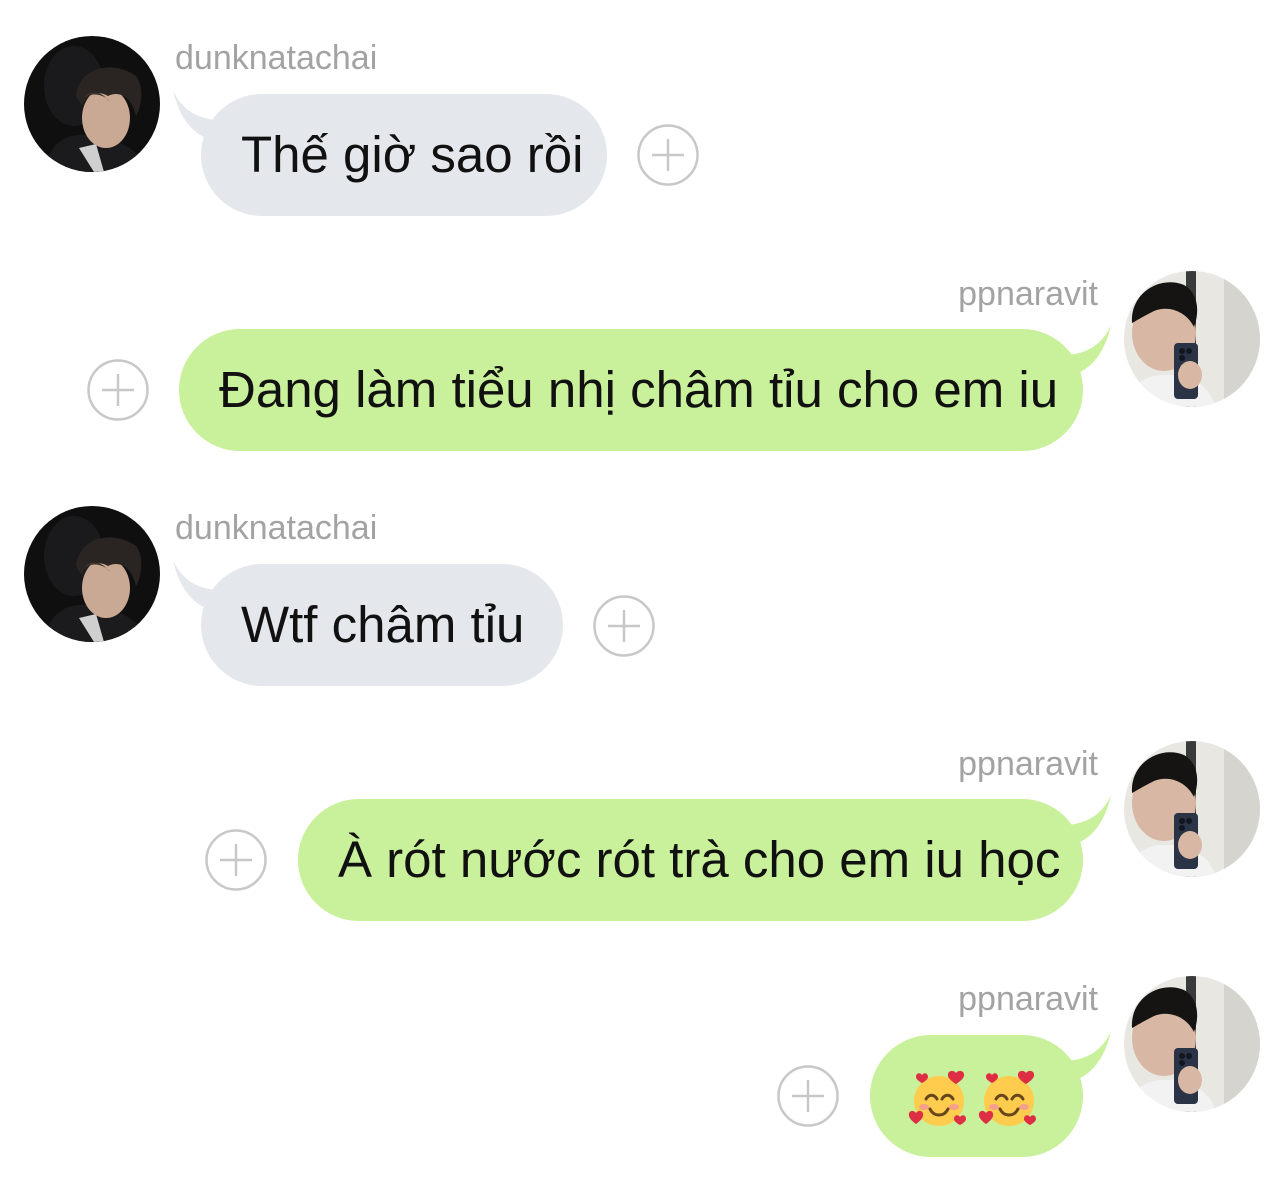 This screenshot has height=1189, width=1284. I want to click on message-text: À rót nước rót trà cho em iu học, so click(699, 859).